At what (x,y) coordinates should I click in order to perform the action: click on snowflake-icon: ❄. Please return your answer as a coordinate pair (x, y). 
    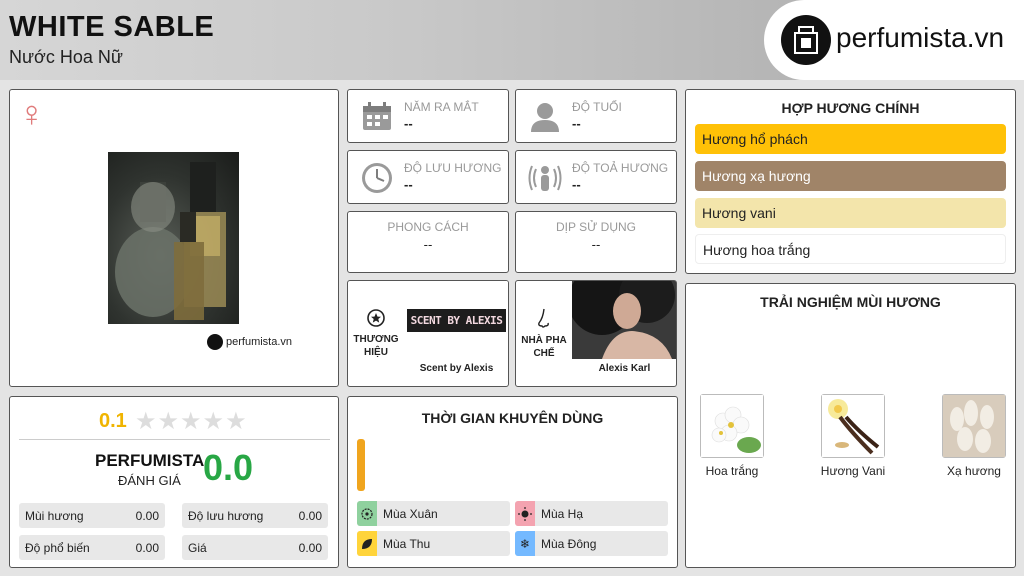
    Looking at the image, I should click on (525, 543).